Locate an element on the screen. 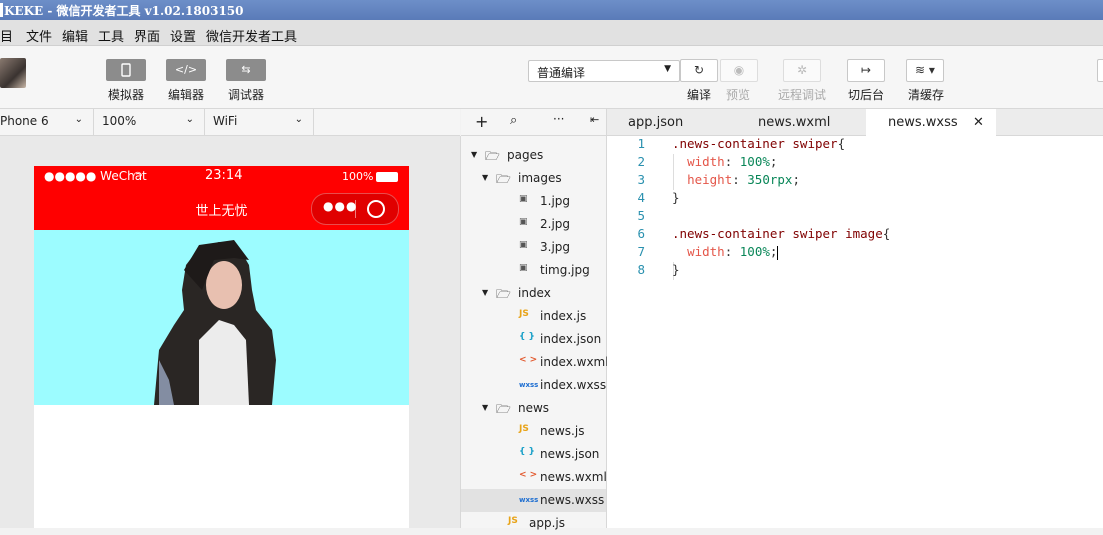 The height and width of the screenshot is (535, 1103). device-bar: Phone 6 ⌄ 100% ⌄ WiFi ⌄ is located at coordinates (230, 122).